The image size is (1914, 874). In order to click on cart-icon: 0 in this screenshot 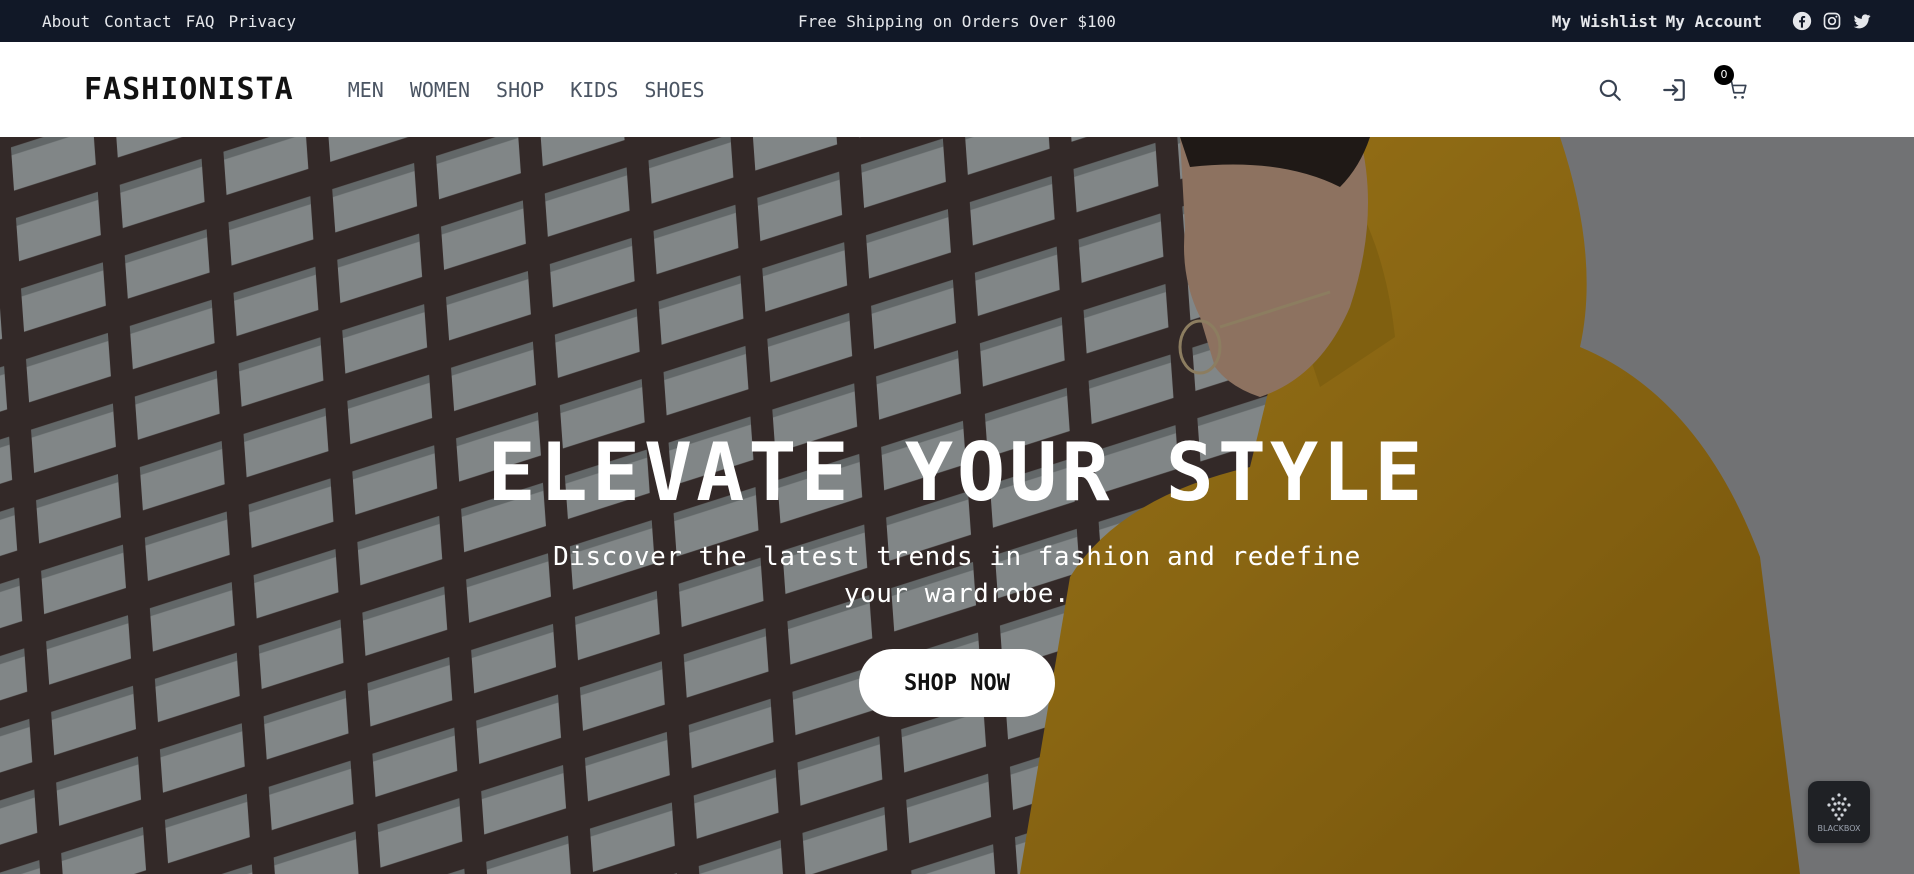, I will do `click(1733, 84)`.